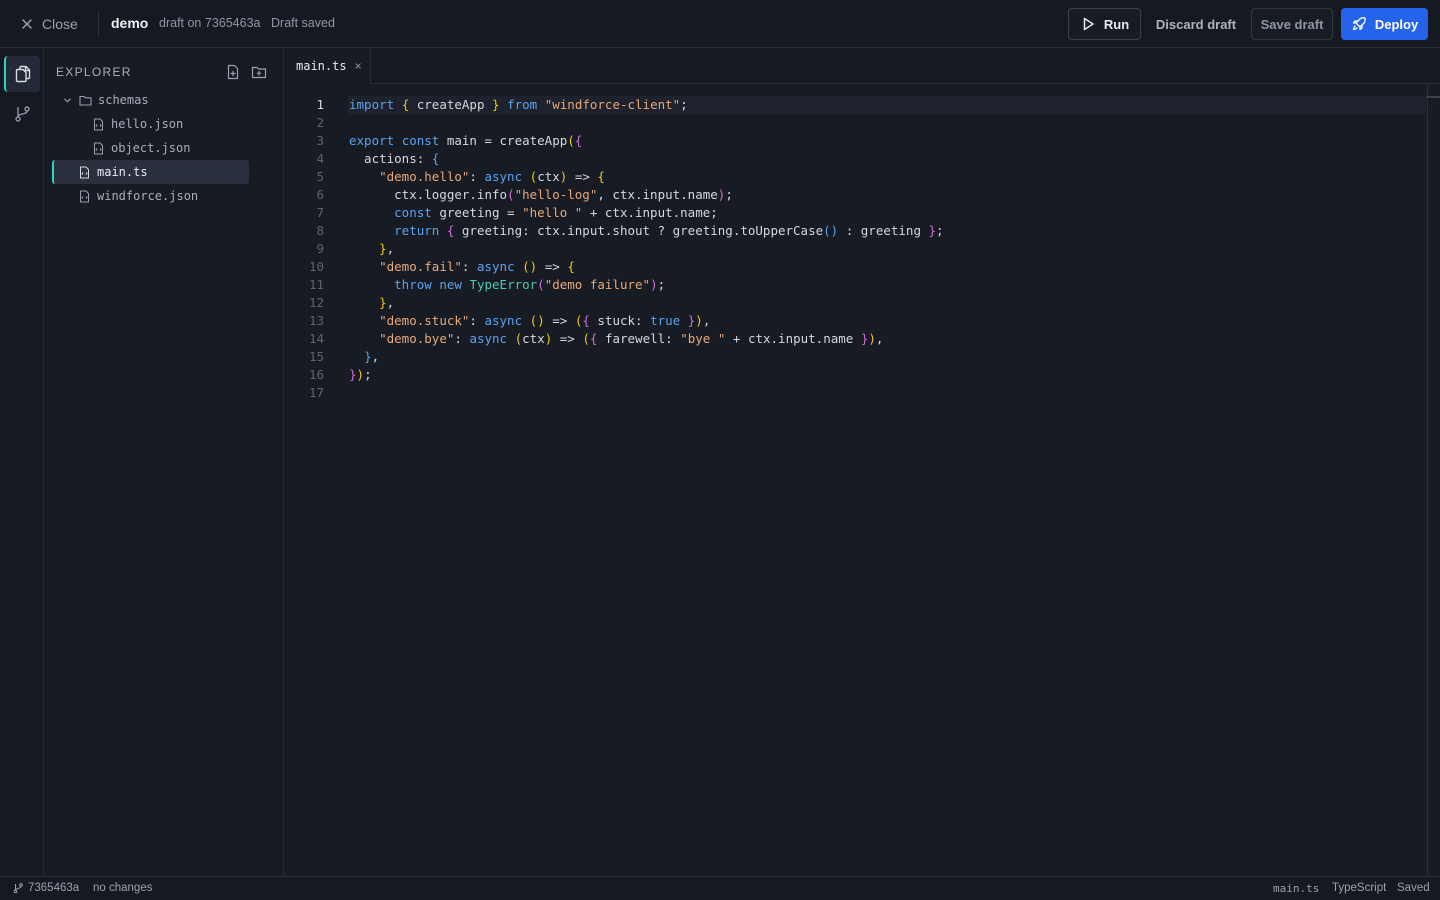  I want to click on tab-bar: main.ts ×, so click(862, 66).